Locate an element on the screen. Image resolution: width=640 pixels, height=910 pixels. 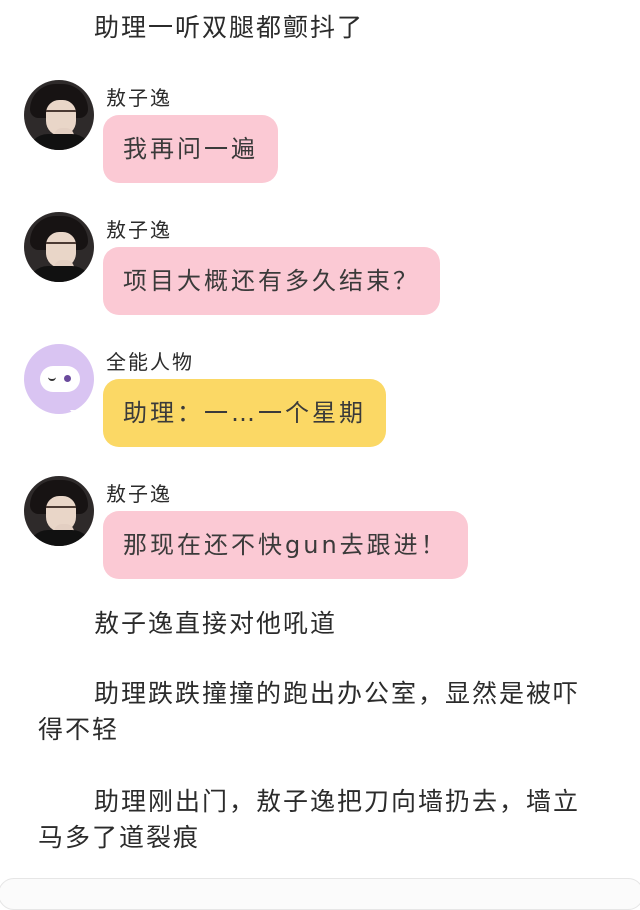
sender-name: 全能人物 is located at coordinates (150, 362).